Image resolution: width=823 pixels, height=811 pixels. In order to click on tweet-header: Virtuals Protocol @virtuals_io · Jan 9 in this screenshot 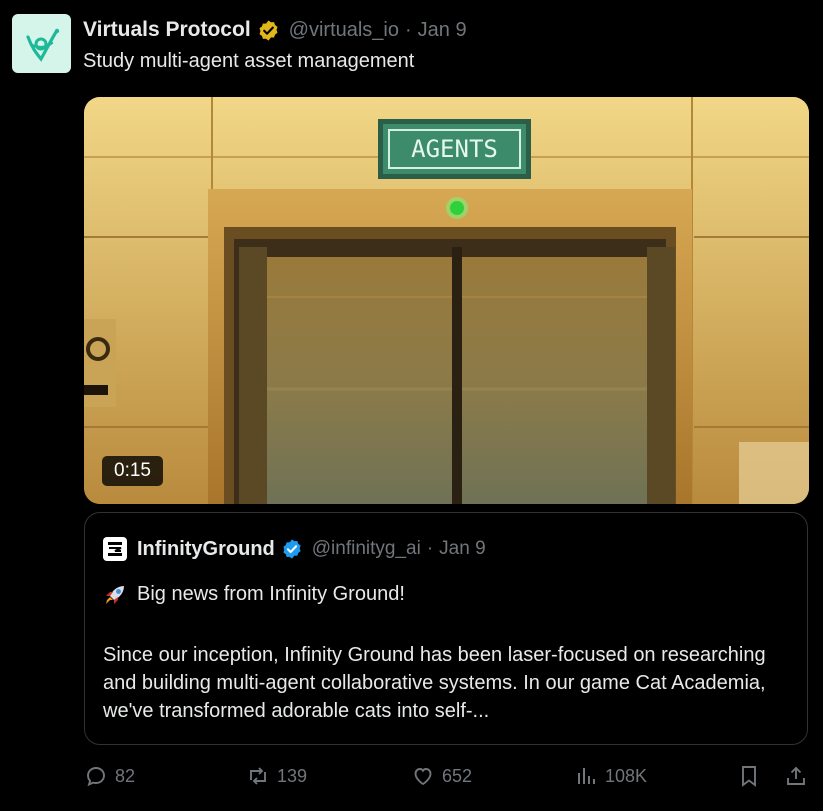, I will do `click(275, 30)`.